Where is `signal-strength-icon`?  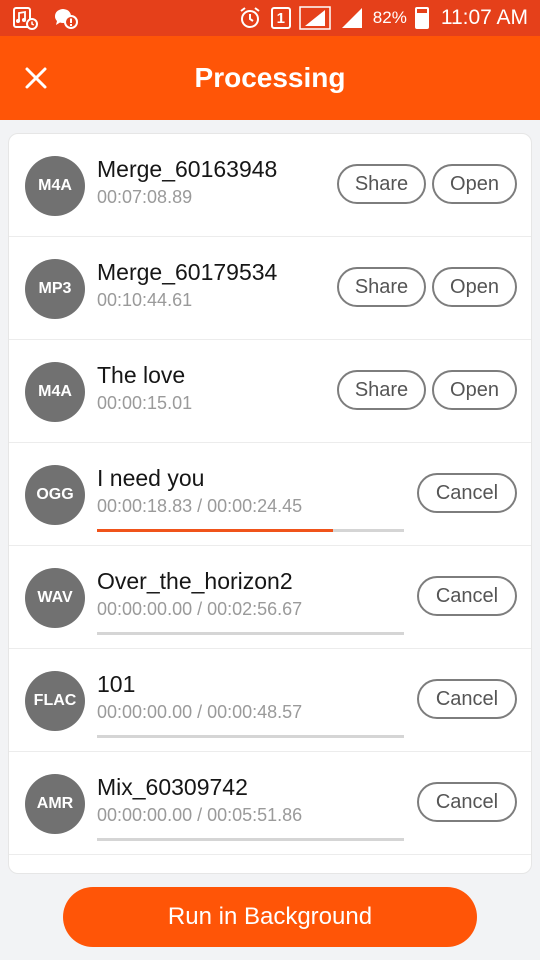
signal-strength-icon is located at coordinates (315, 18).